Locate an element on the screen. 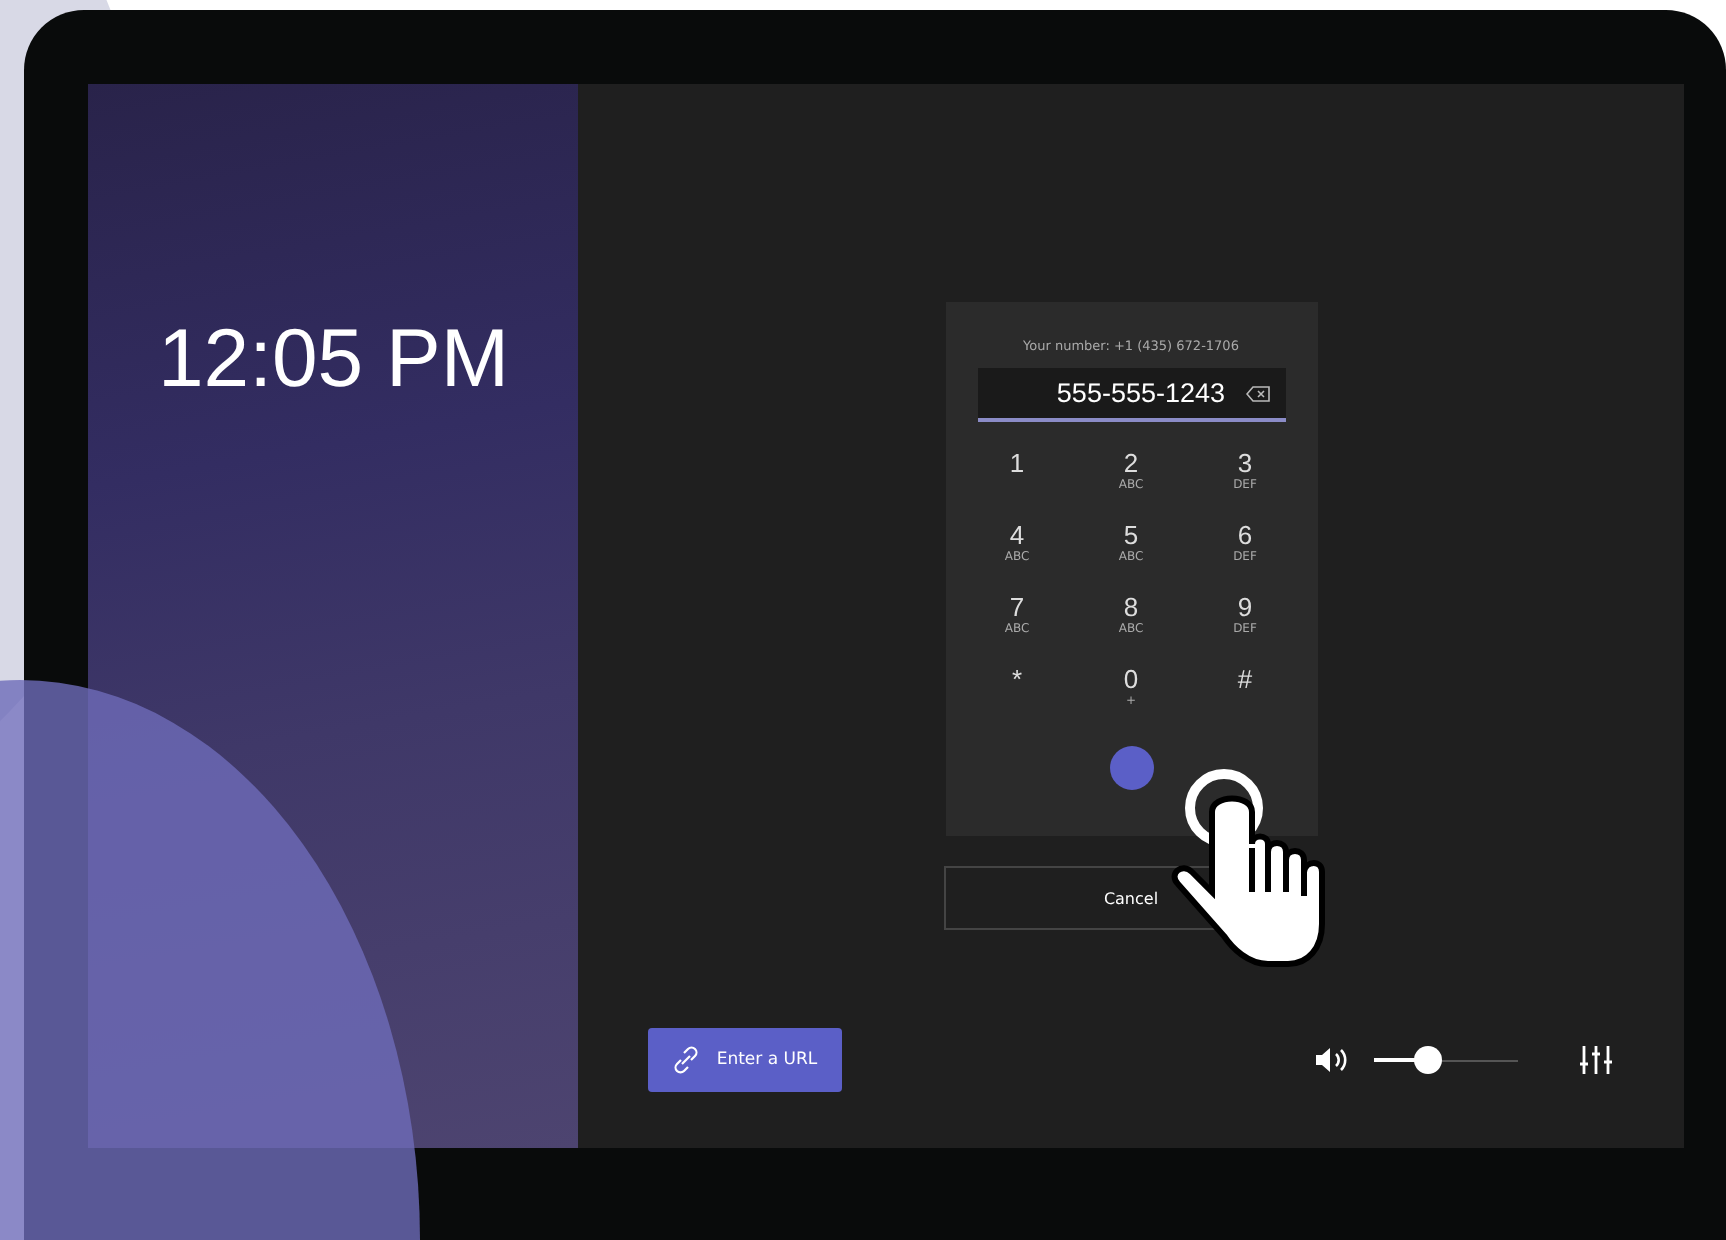 This screenshot has height=1240, width=1726. dial-key: 2 is located at coordinates (1131, 463).